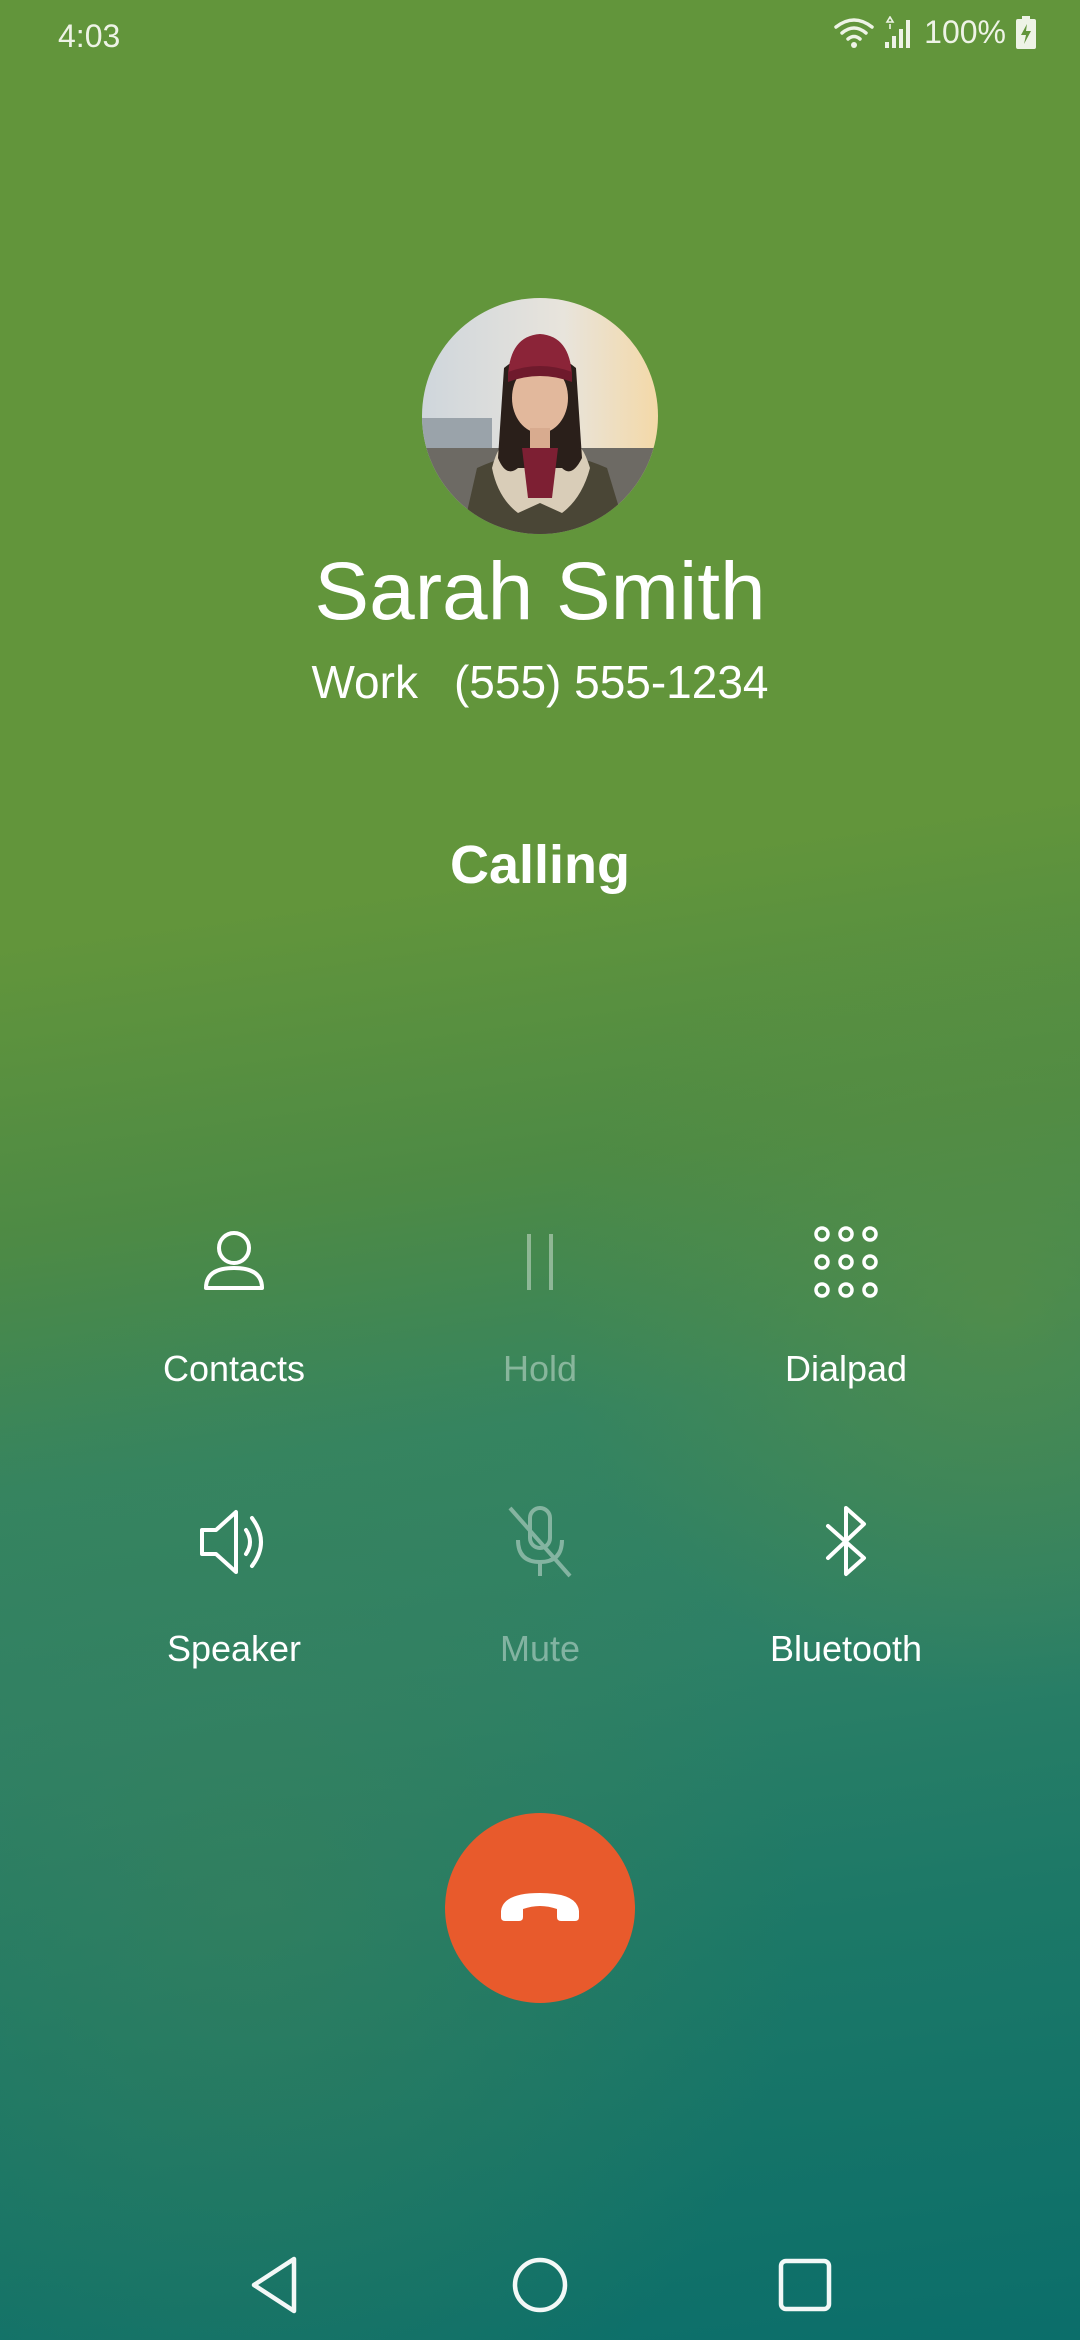 The width and height of the screenshot is (1080, 2340). What do you see at coordinates (540, 1542) in the screenshot?
I see `mic-off-icon` at bounding box center [540, 1542].